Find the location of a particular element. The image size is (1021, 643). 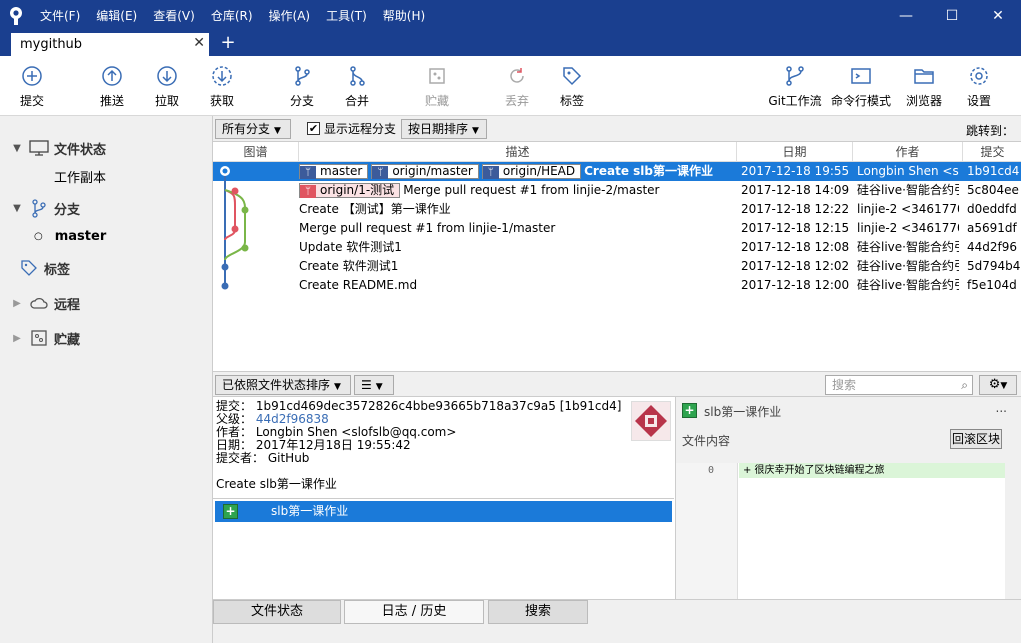

git-flow-button: Git工作流 is located at coordinates (795, 88).